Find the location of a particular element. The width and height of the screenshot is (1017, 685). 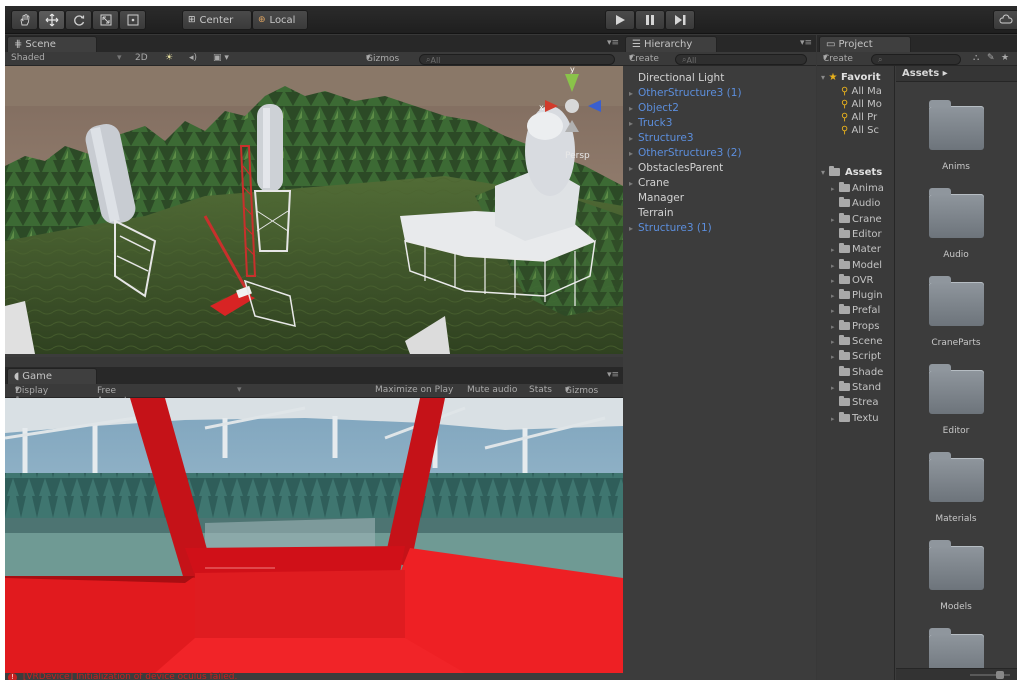

pivot-center-toggle: ⊞ Center is located at coordinates (217, 20).